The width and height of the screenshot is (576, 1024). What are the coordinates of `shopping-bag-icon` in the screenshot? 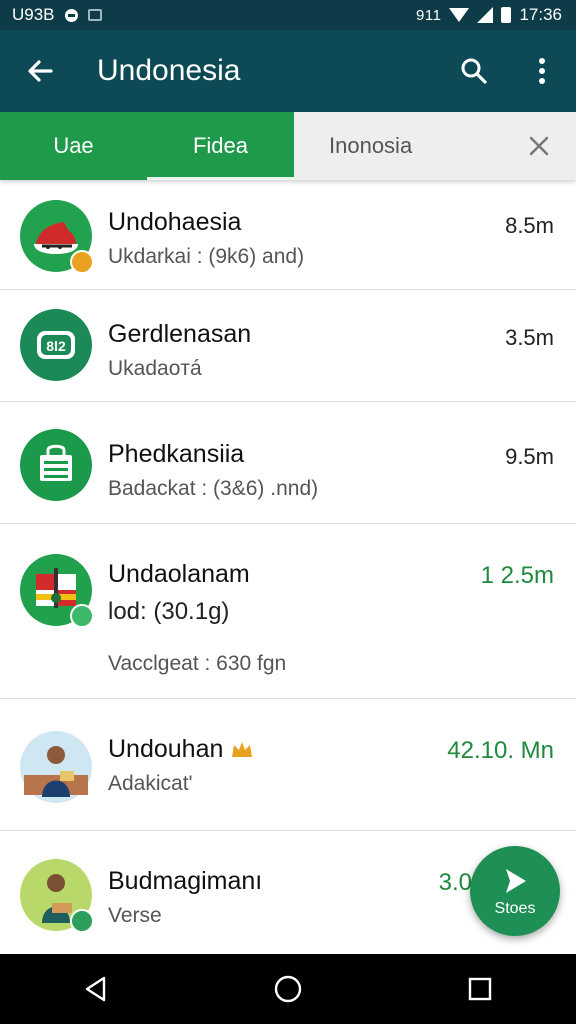 It's located at (56, 462).